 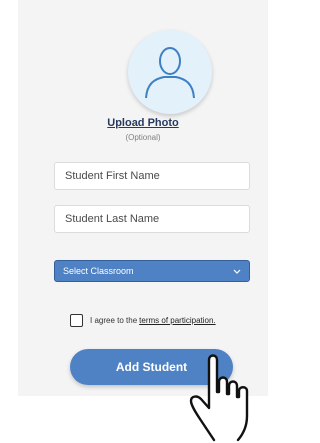 What do you see at coordinates (112, 176) in the screenshot?
I see `first-name-placeholder: Student First Name` at bounding box center [112, 176].